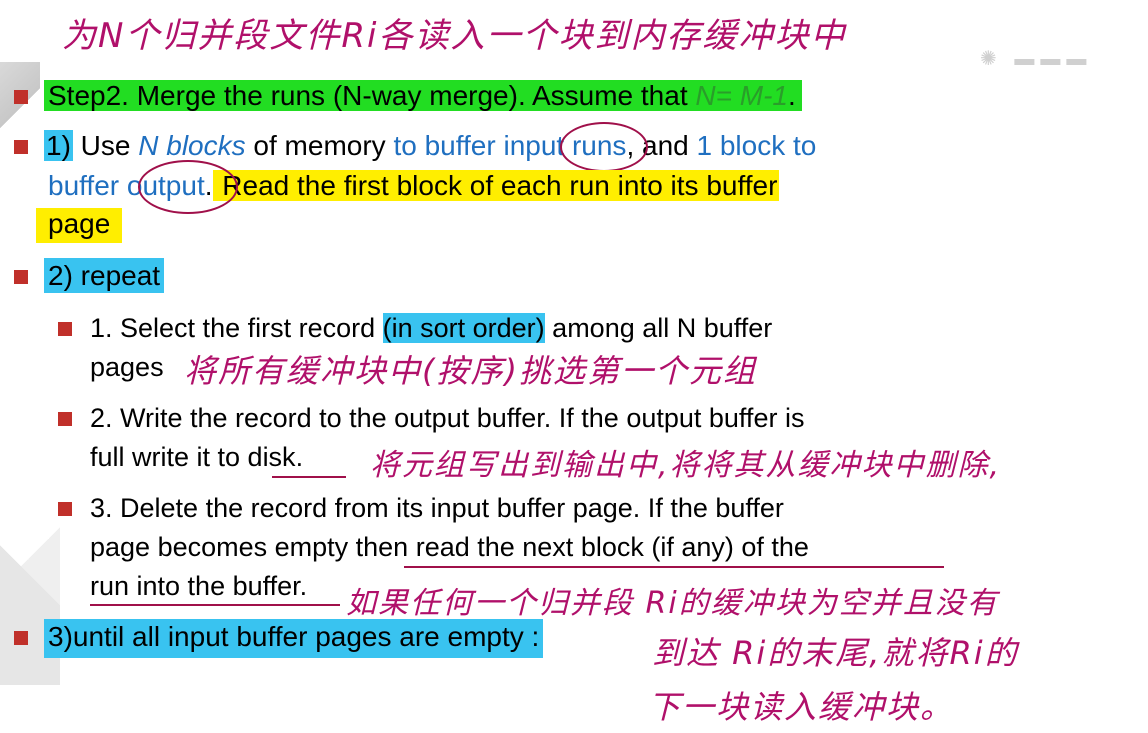  Describe the element at coordinates (801, 707) in the screenshot. I see `handwritten-note-sub3-line3: 下一块读入缓冲块。` at that location.